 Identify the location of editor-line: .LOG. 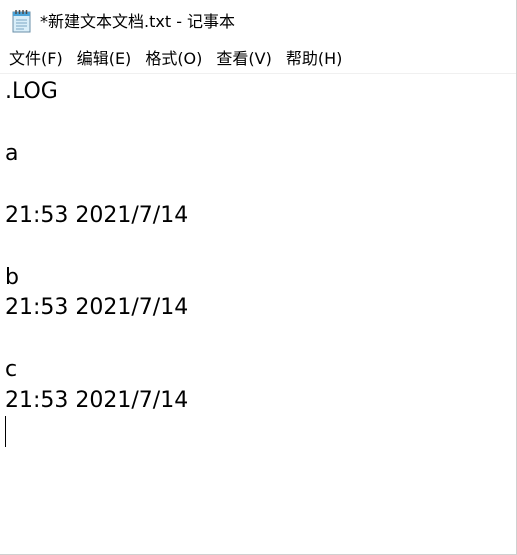
(31, 91).